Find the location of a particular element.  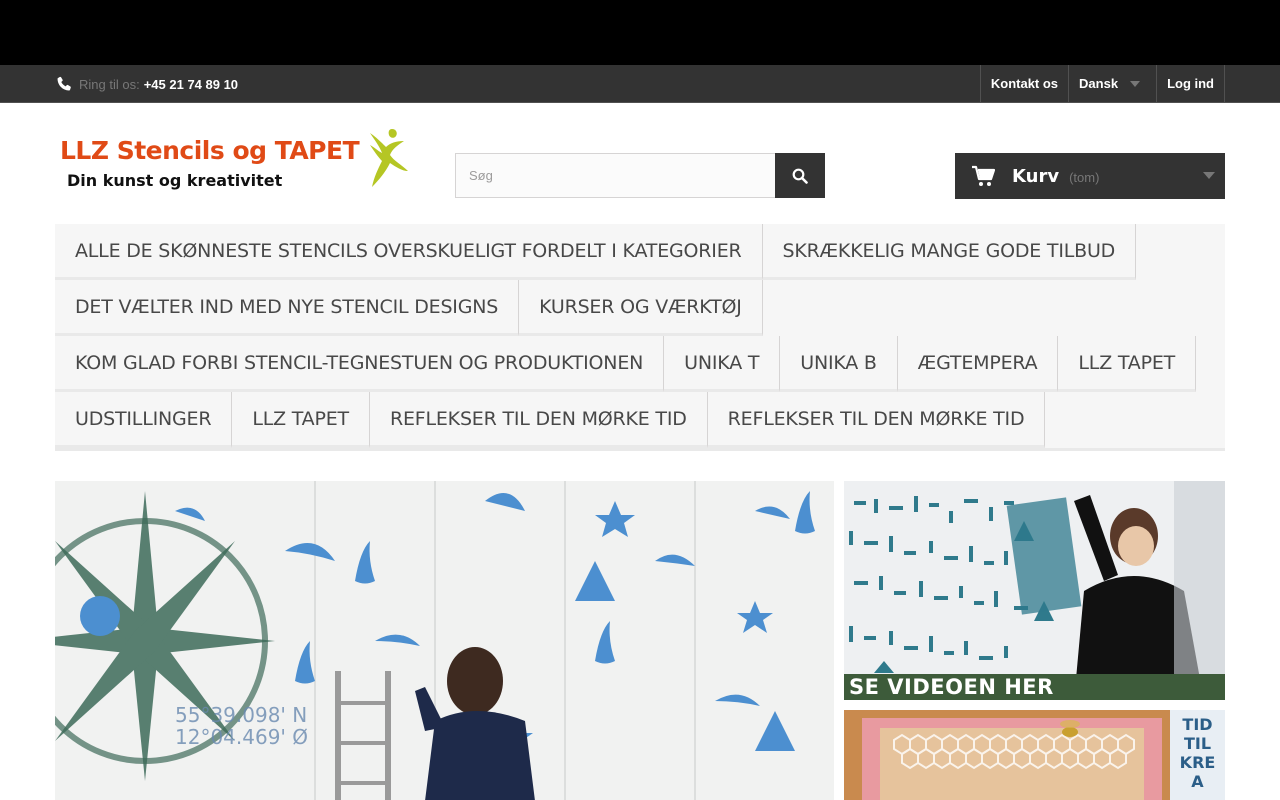

top-black-band is located at coordinates (640, 32).